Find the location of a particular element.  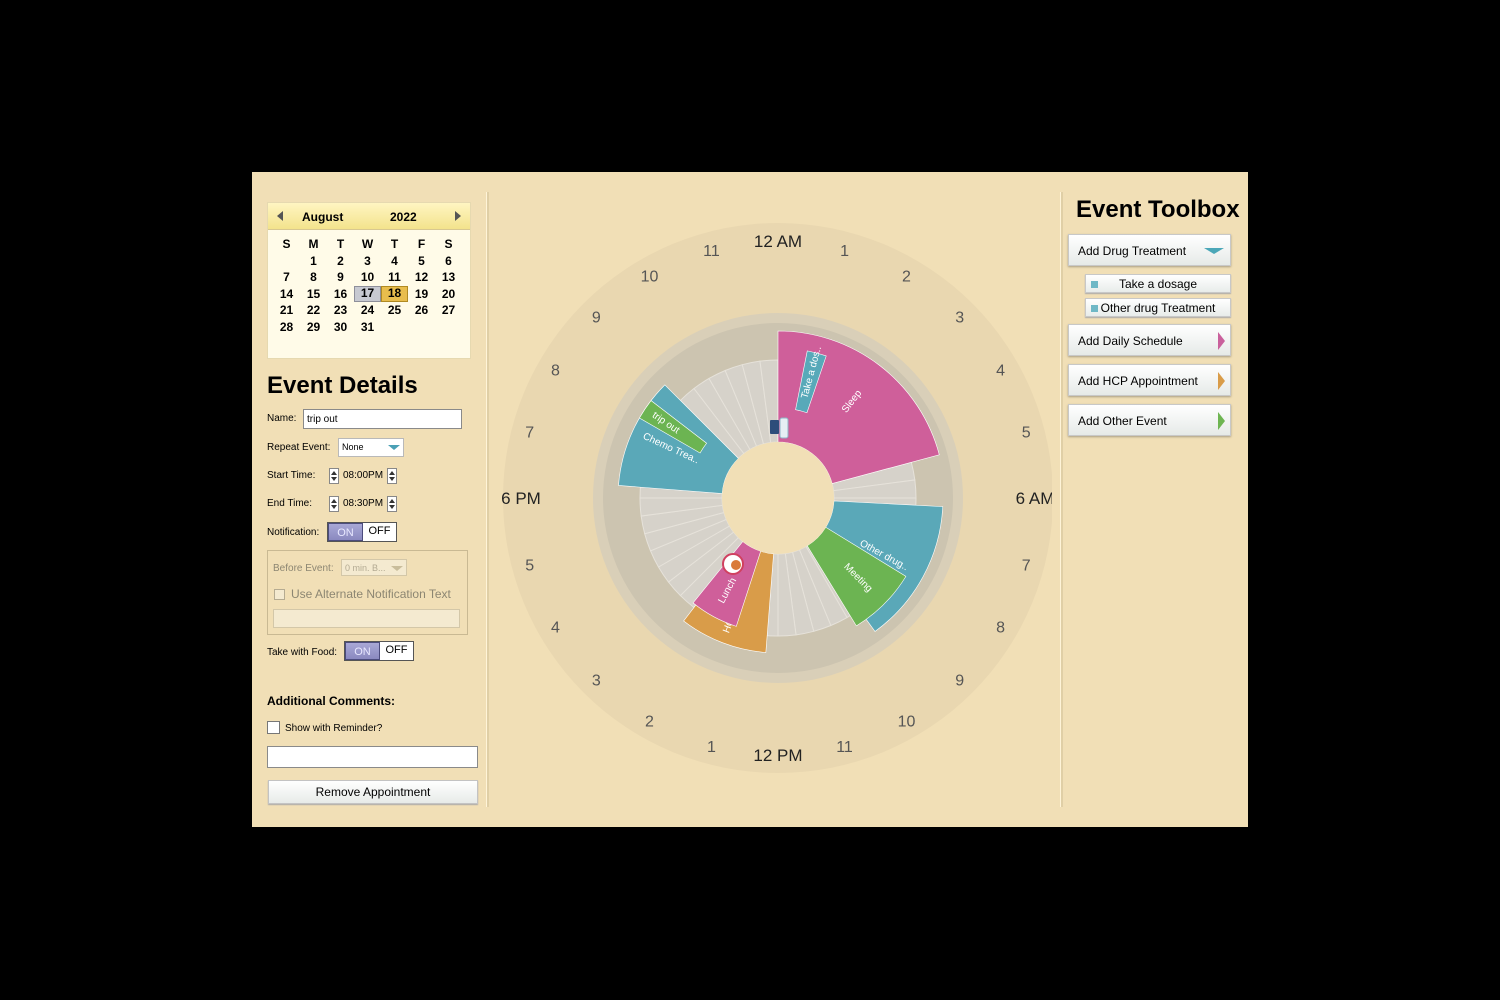

prev-month-icon is located at coordinates (280, 216).